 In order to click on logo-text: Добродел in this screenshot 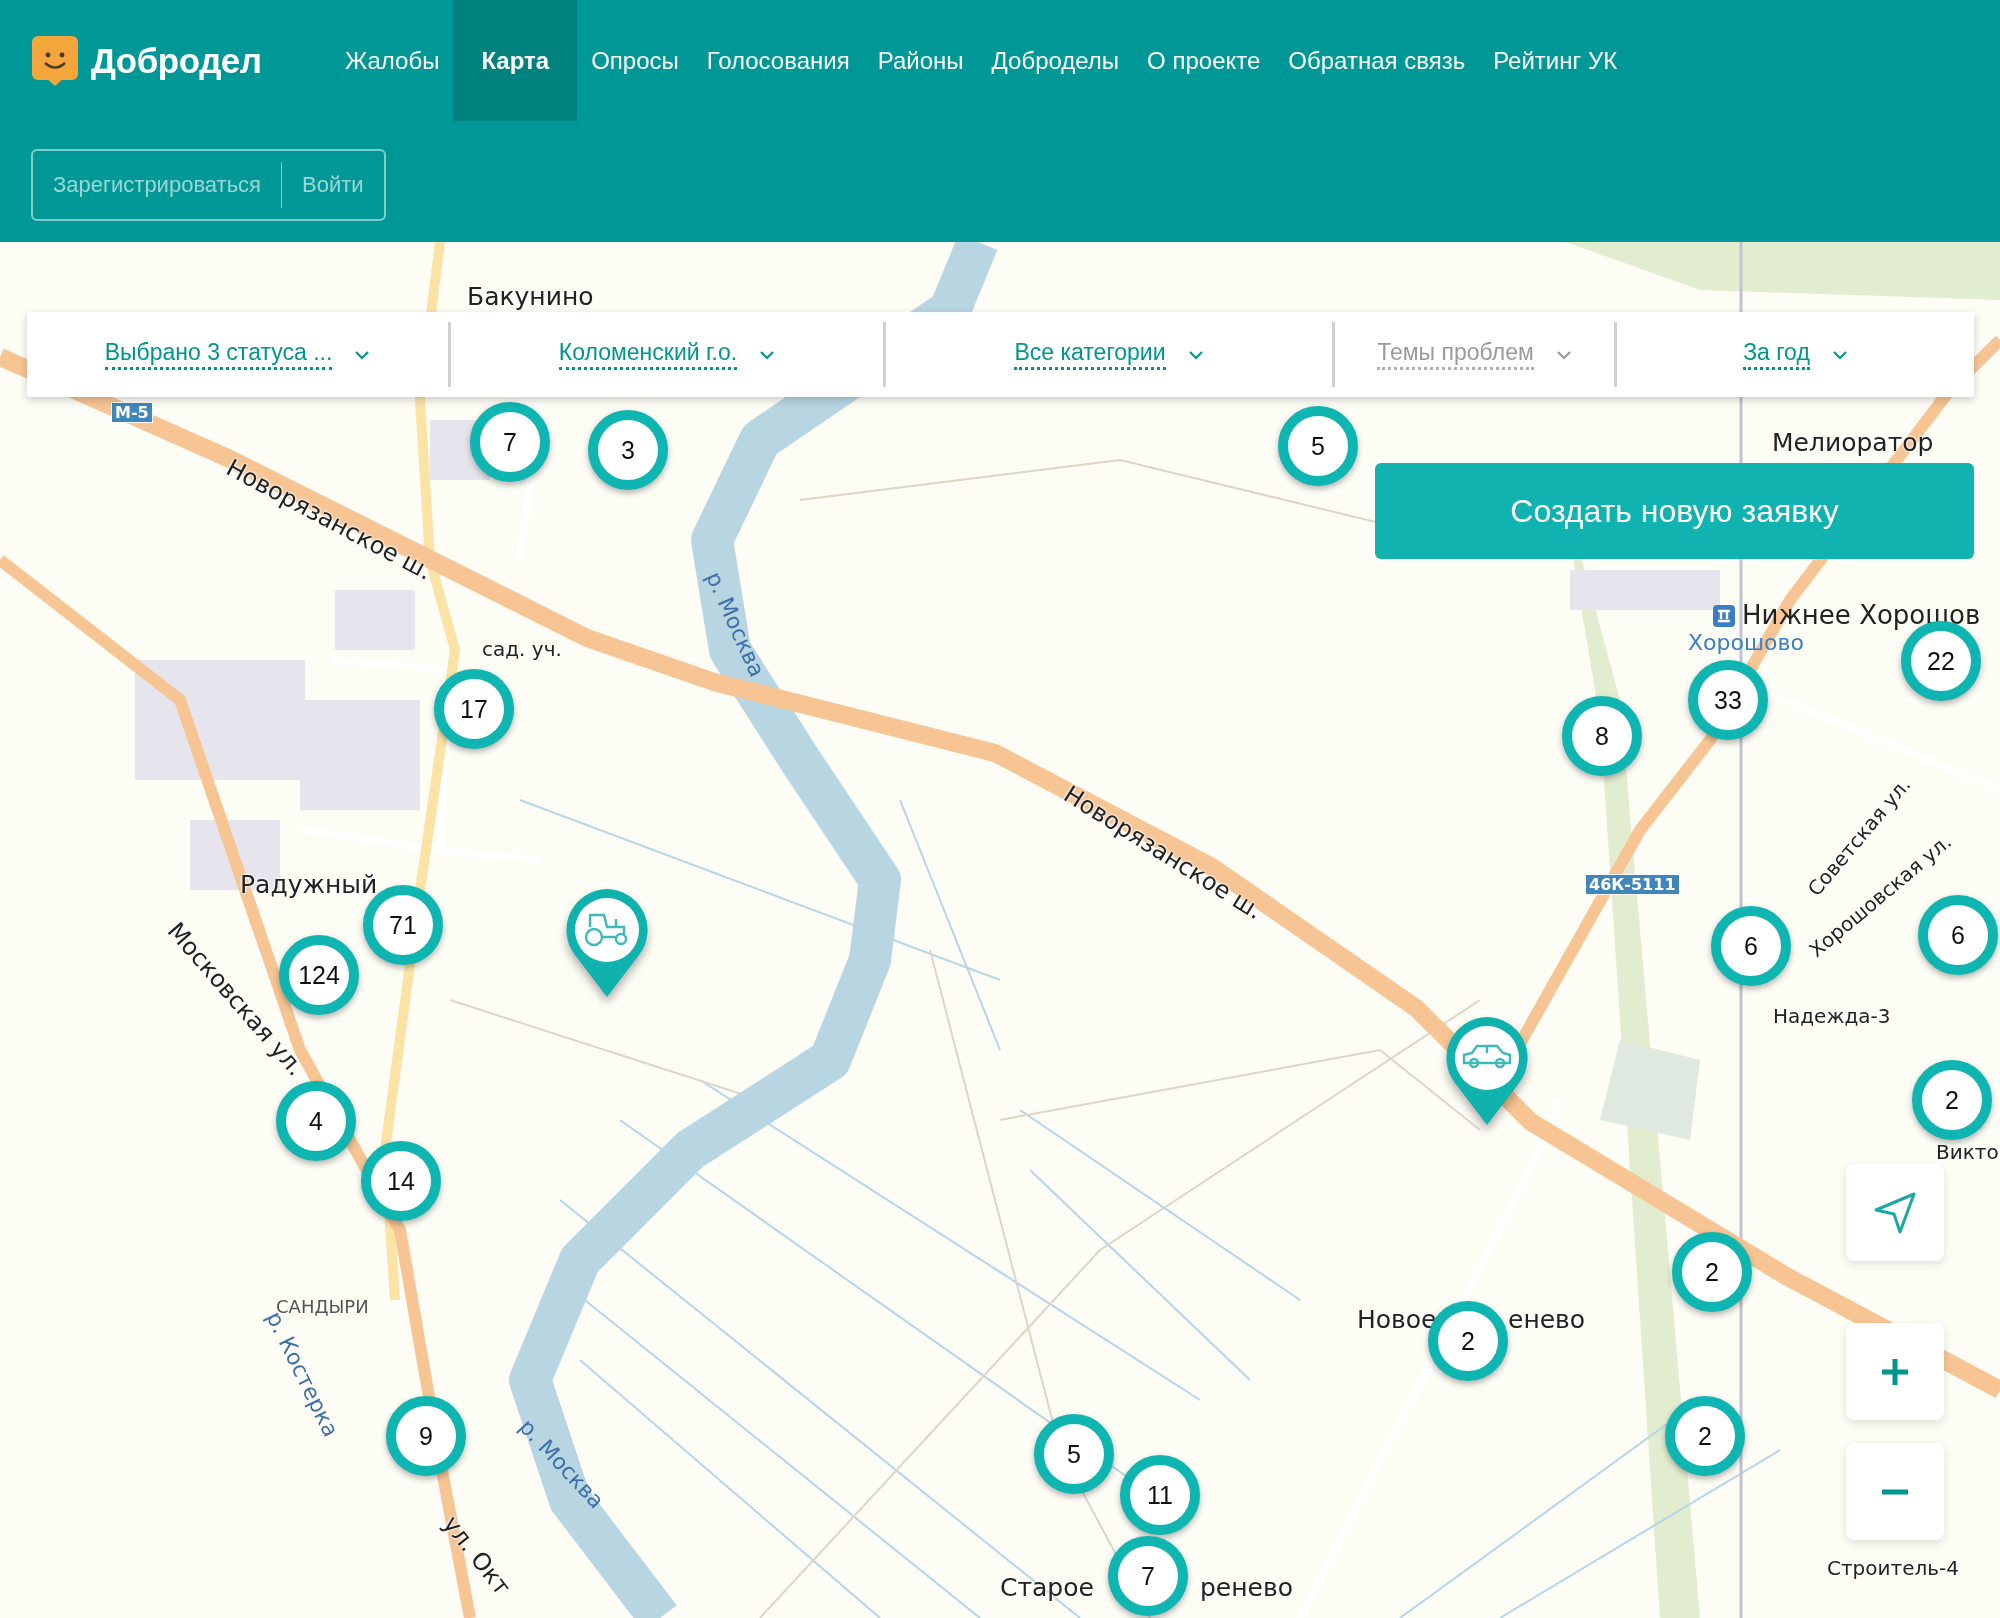, I will do `click(176, 60)`.